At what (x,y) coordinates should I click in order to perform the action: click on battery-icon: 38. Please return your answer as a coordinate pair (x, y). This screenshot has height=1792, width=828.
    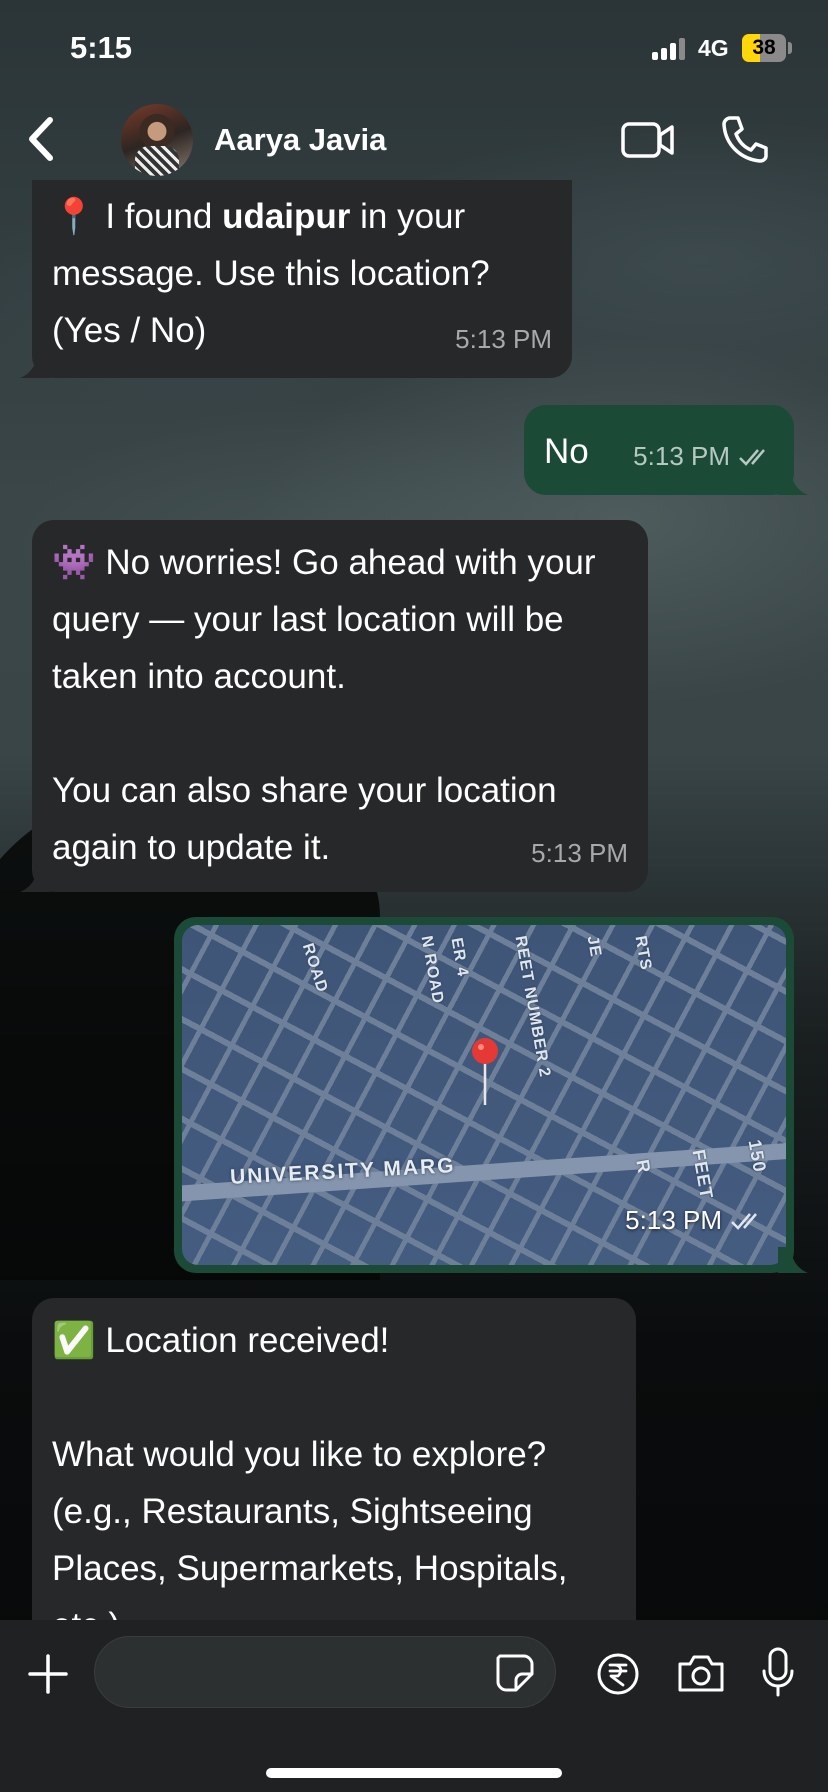
    Looking at the image, I should click on (764, 48).